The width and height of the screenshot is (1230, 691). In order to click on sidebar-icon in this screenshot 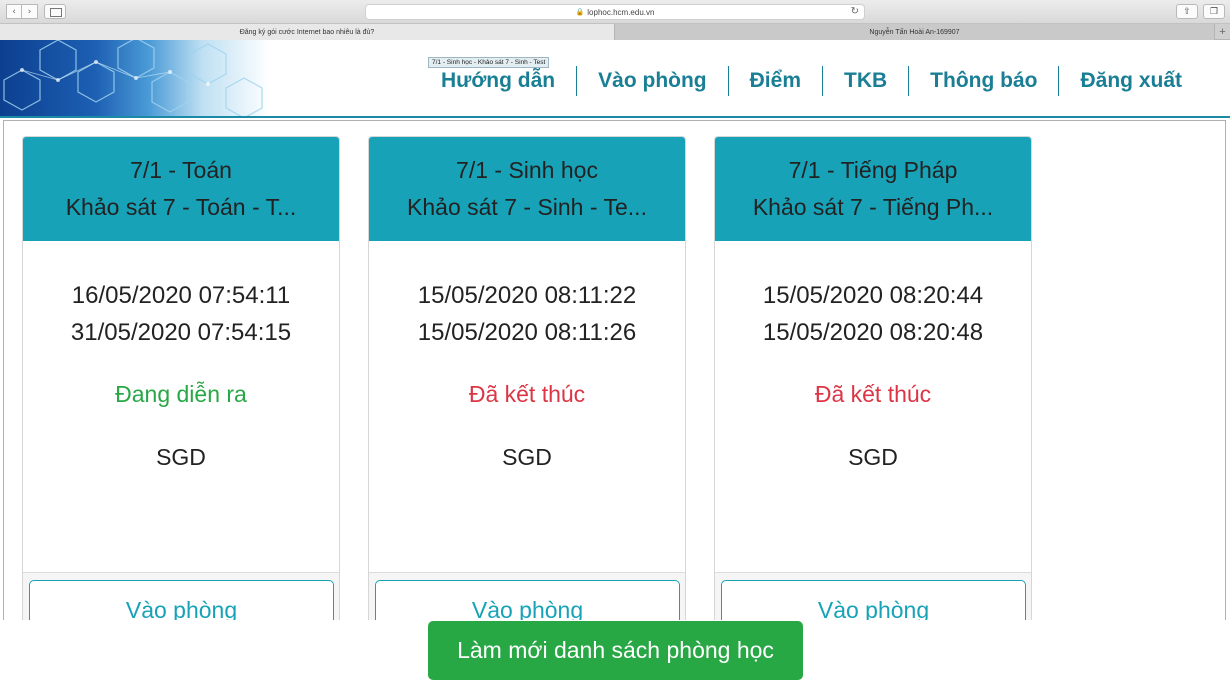, I will do `click(55, 11)`.